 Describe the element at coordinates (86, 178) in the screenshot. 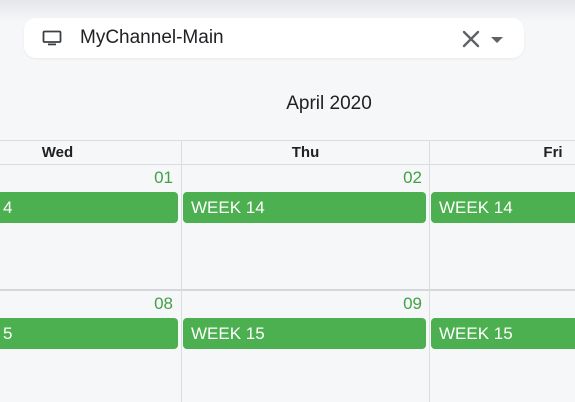

I see `day-number: 01` at that location.